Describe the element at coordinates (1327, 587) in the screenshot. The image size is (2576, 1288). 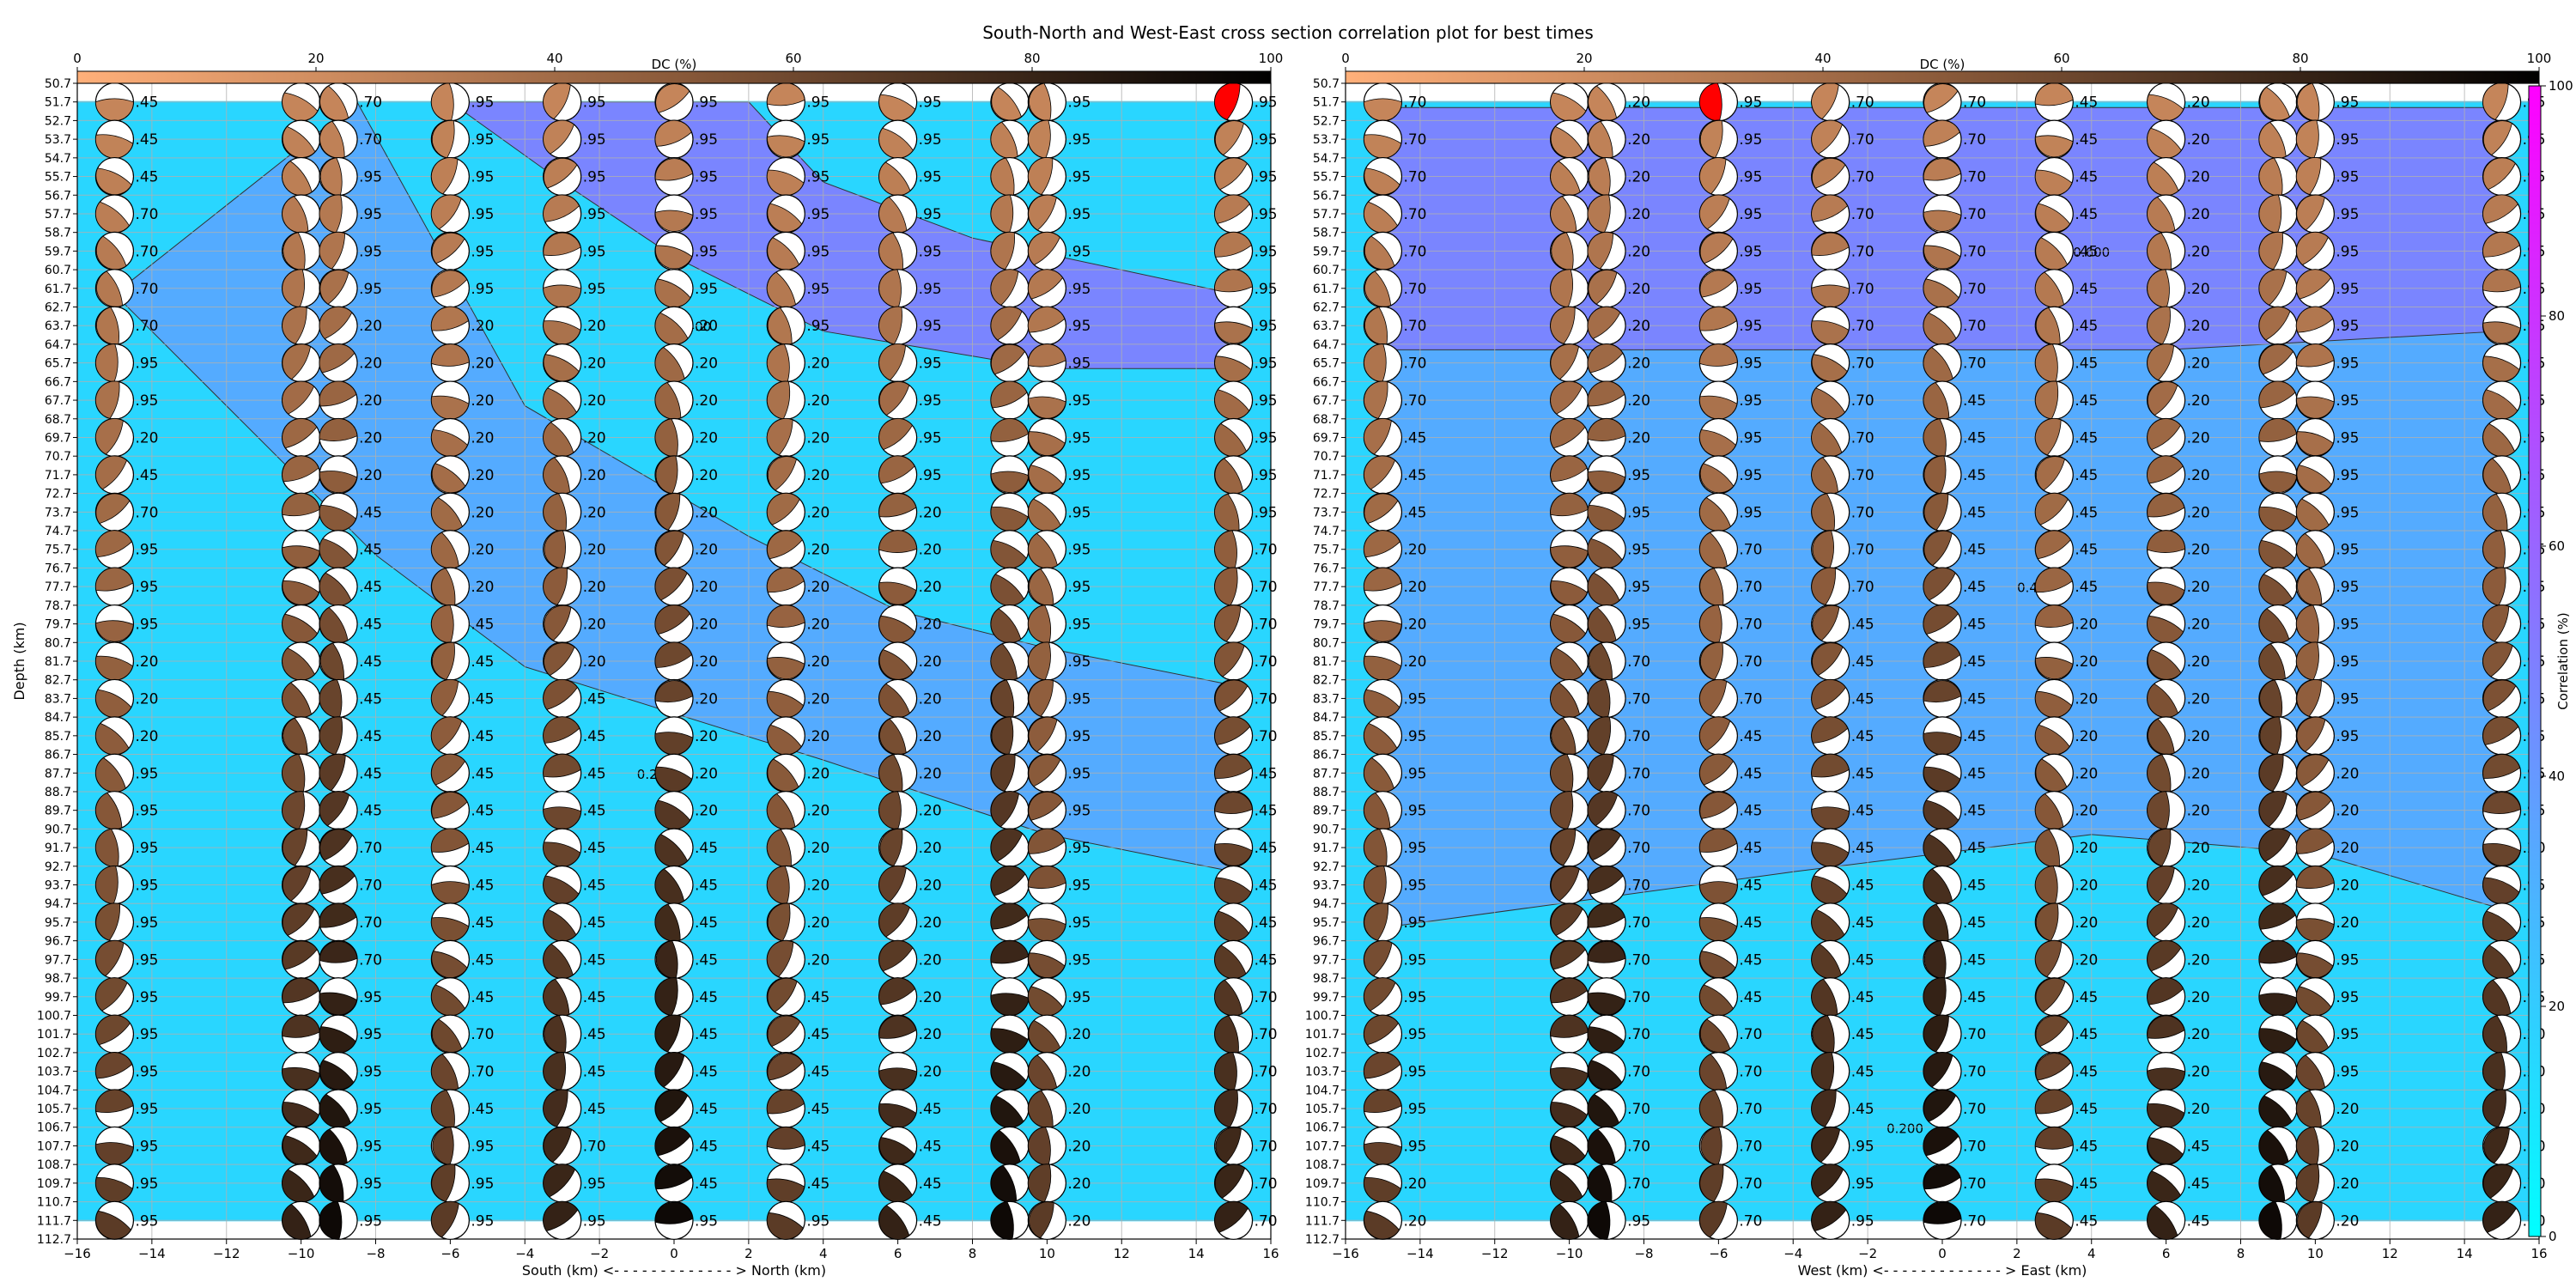
I see `y-tick-label: 77.7` at that location.